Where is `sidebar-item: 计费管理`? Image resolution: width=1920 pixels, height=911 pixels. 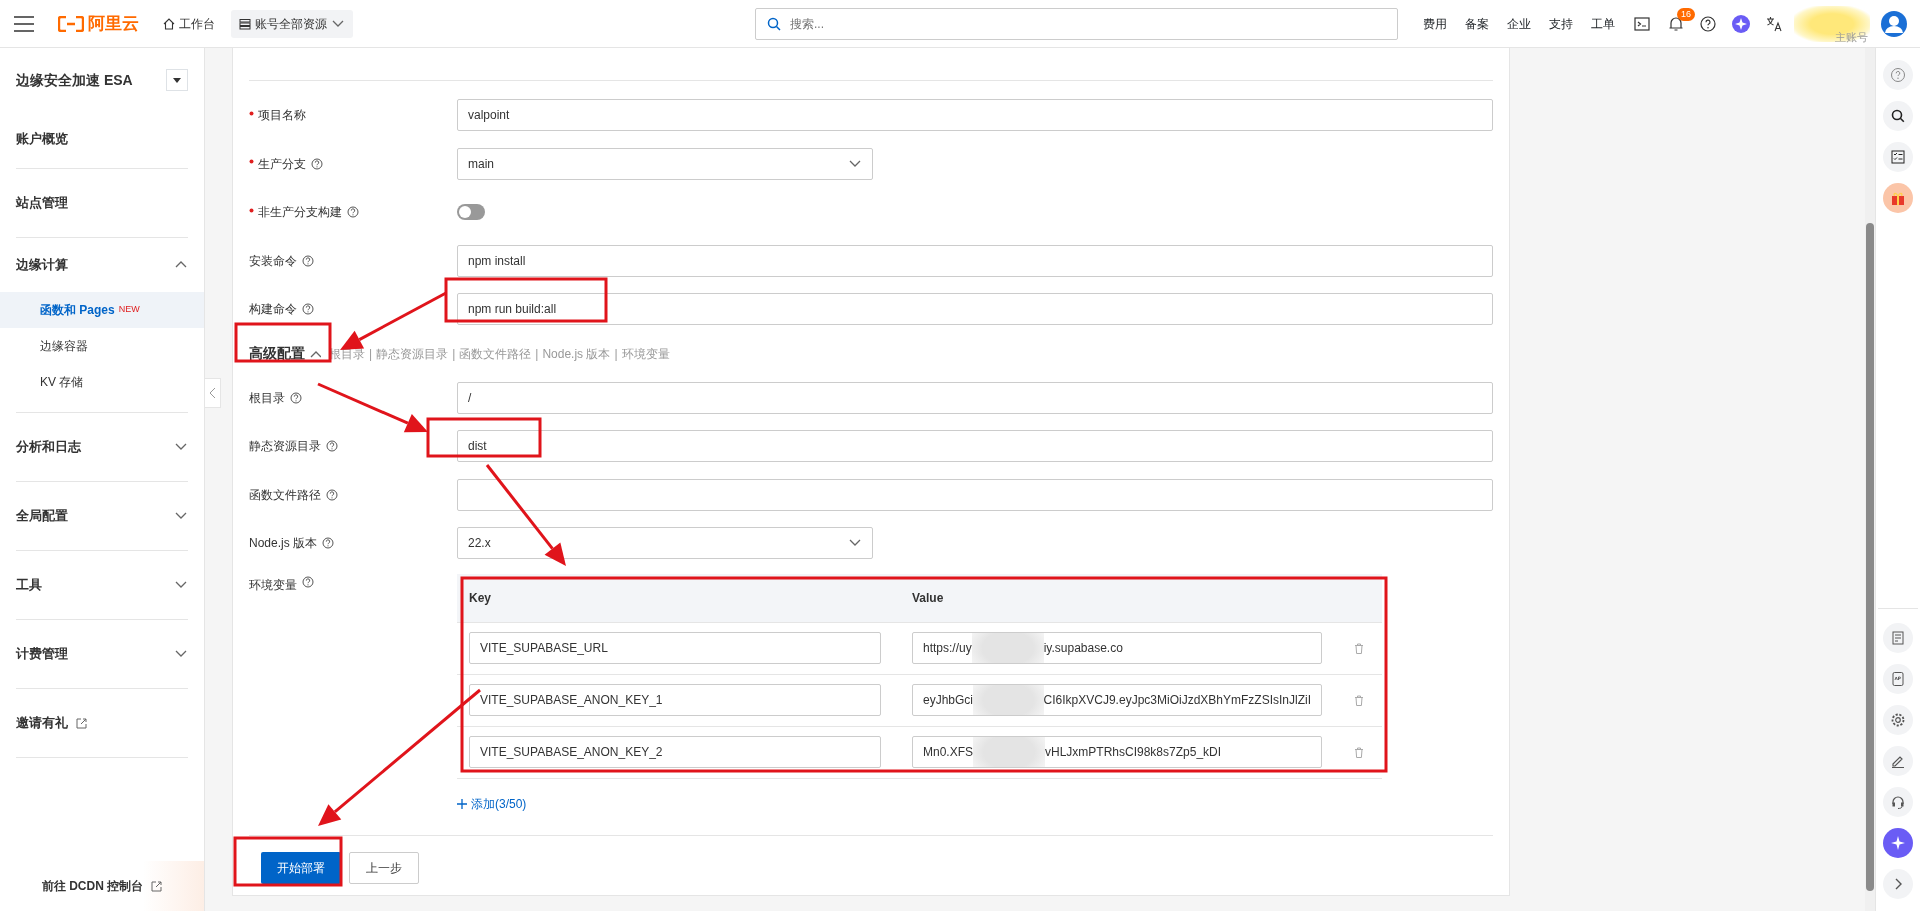
sidebar-item: 计费管理 is located at coordinates (102, 654).